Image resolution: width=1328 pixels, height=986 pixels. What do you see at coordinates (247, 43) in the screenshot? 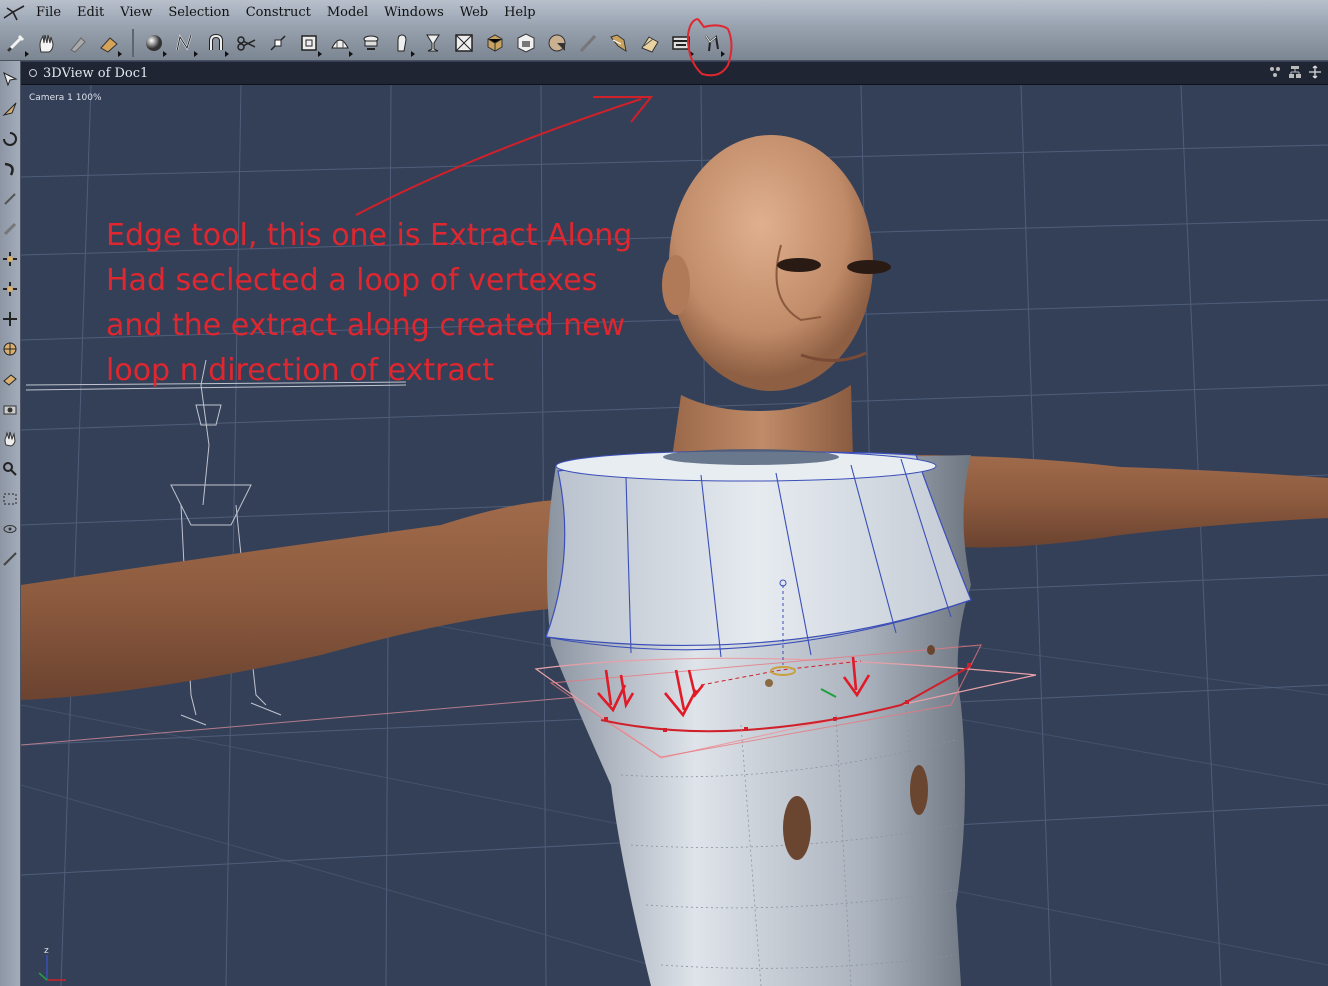
I see `scissors-icon` at bounding box center [247, 43].